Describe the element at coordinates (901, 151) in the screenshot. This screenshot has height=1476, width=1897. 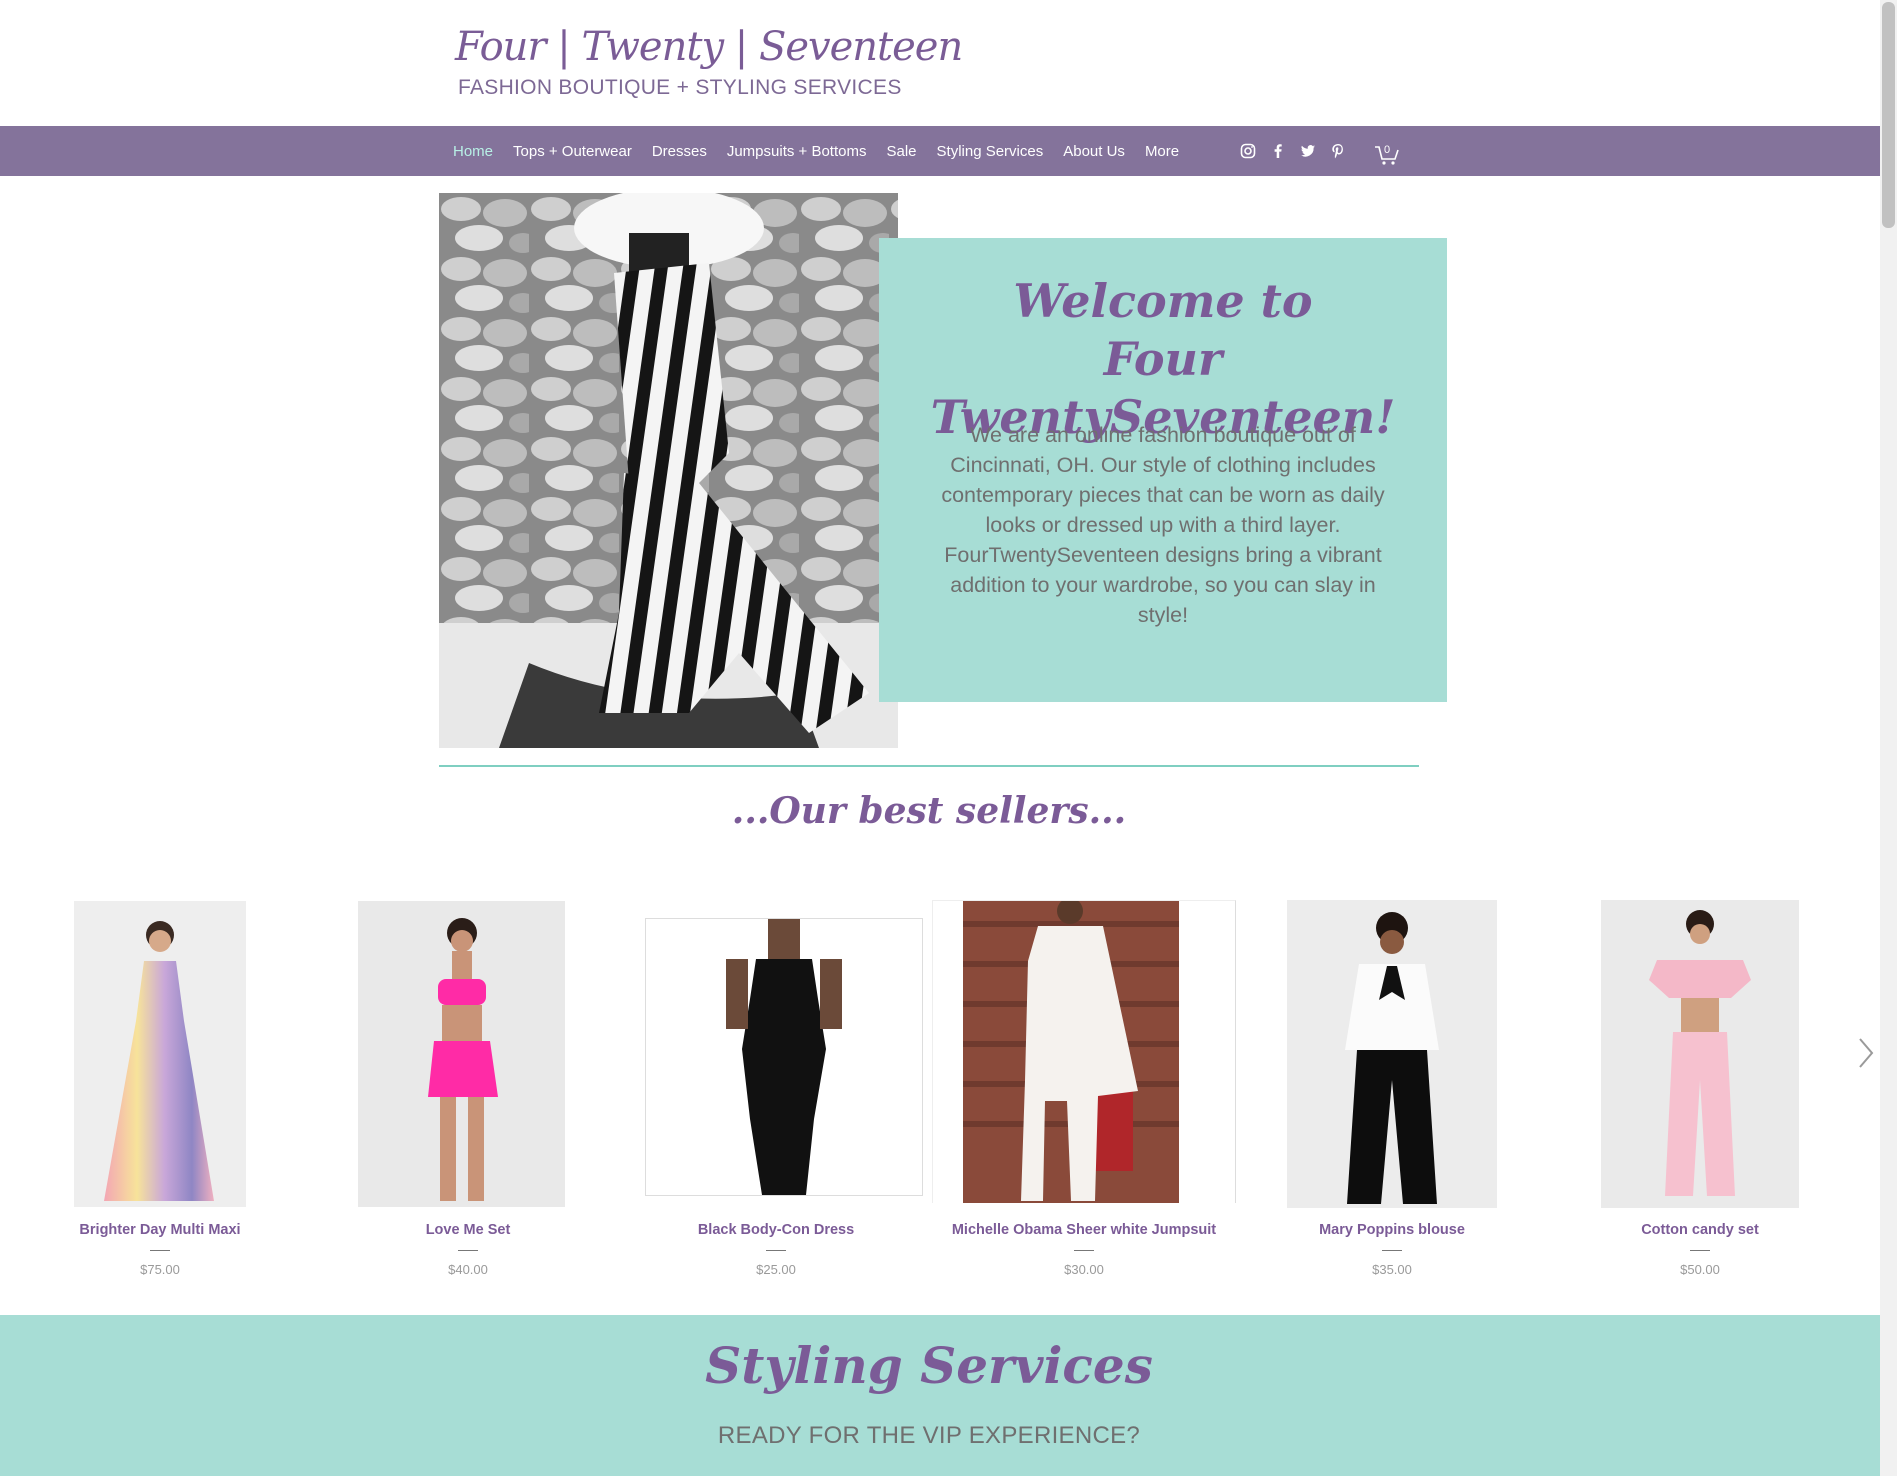
I see `nav-item-sale: Sale` at that location.